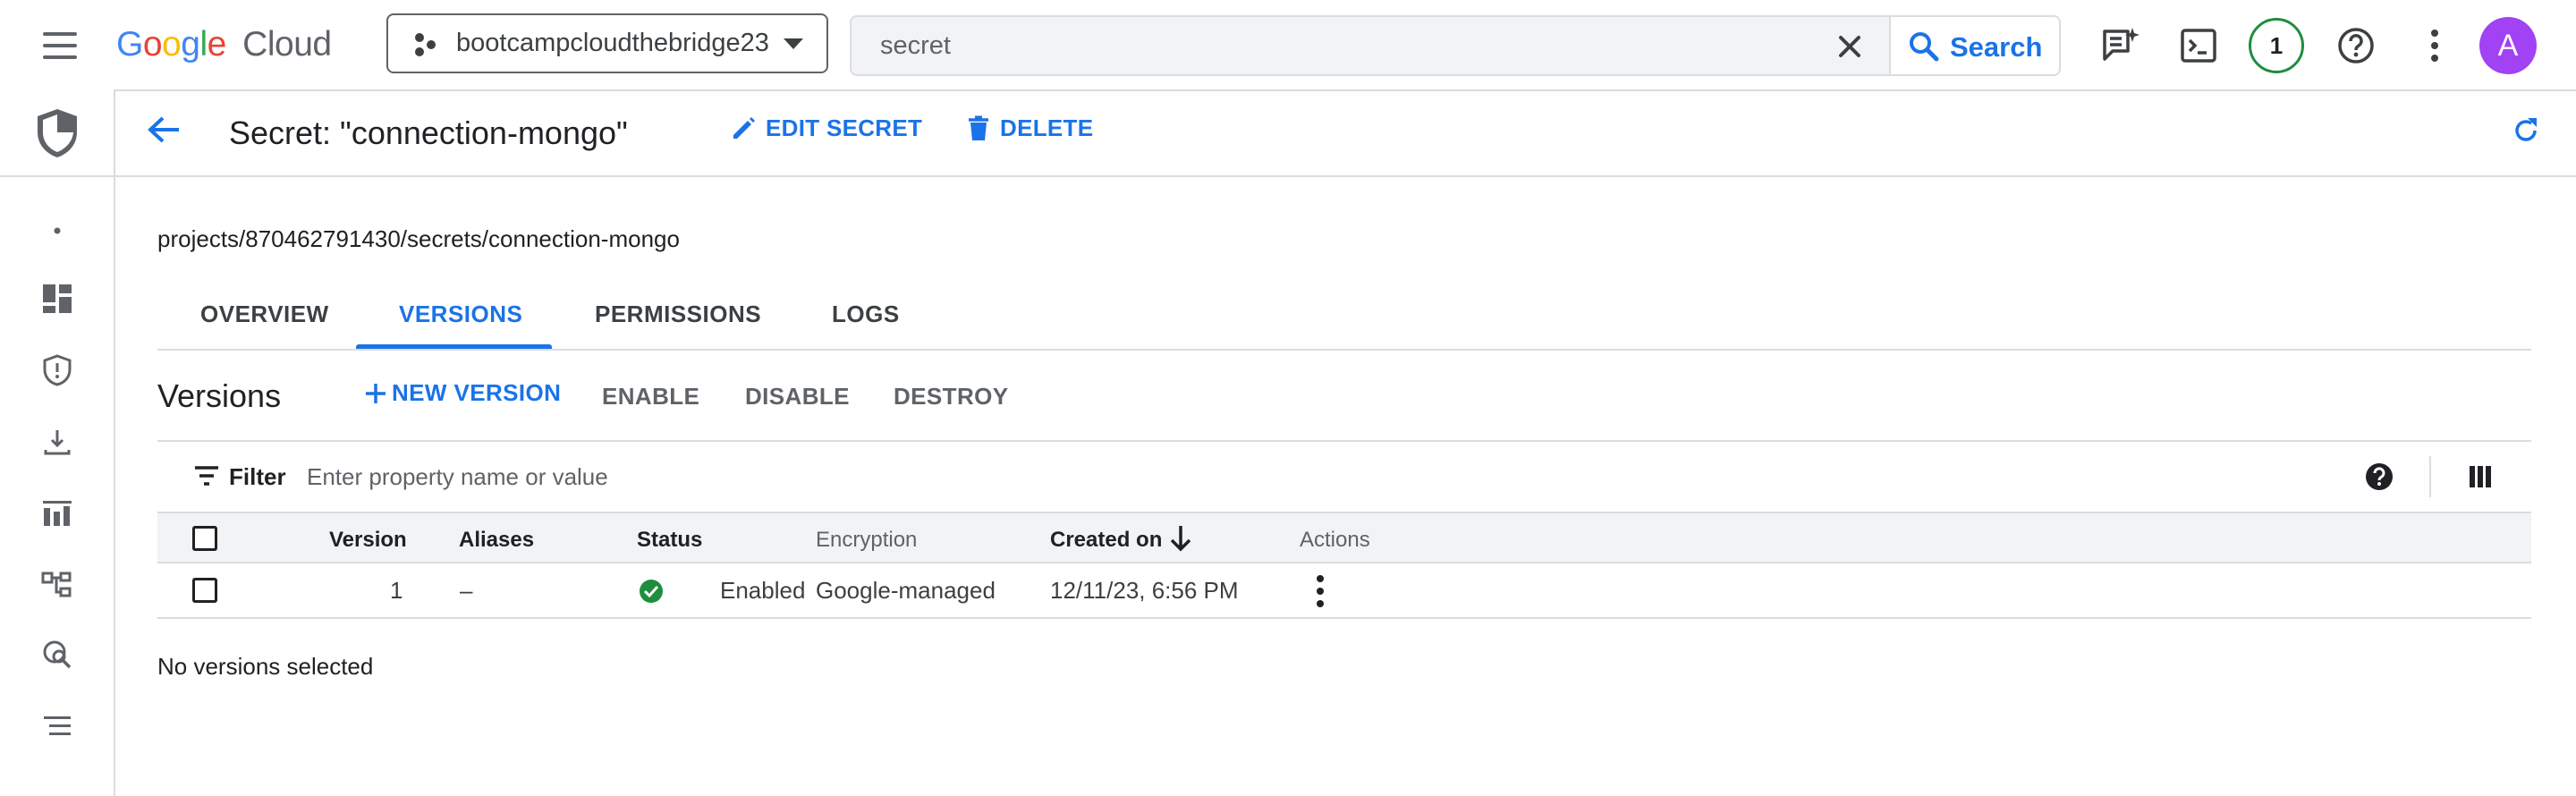 The image size is (2576, 796). What do you see at coordinates (1320, 591) in the screenshot?
I see `row-actions-menu-icon` at bounding box center [1320, 591].